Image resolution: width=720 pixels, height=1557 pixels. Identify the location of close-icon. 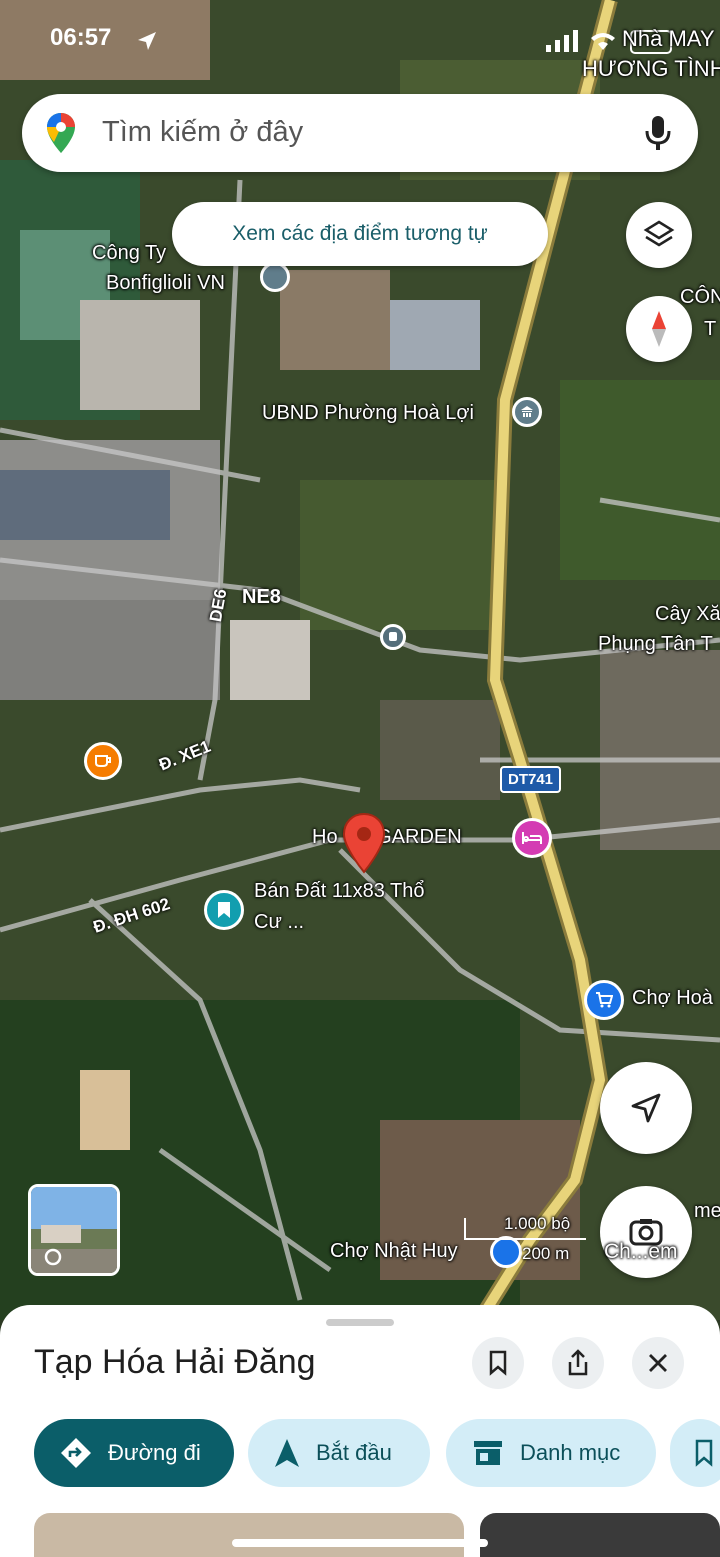
(658, 1363).